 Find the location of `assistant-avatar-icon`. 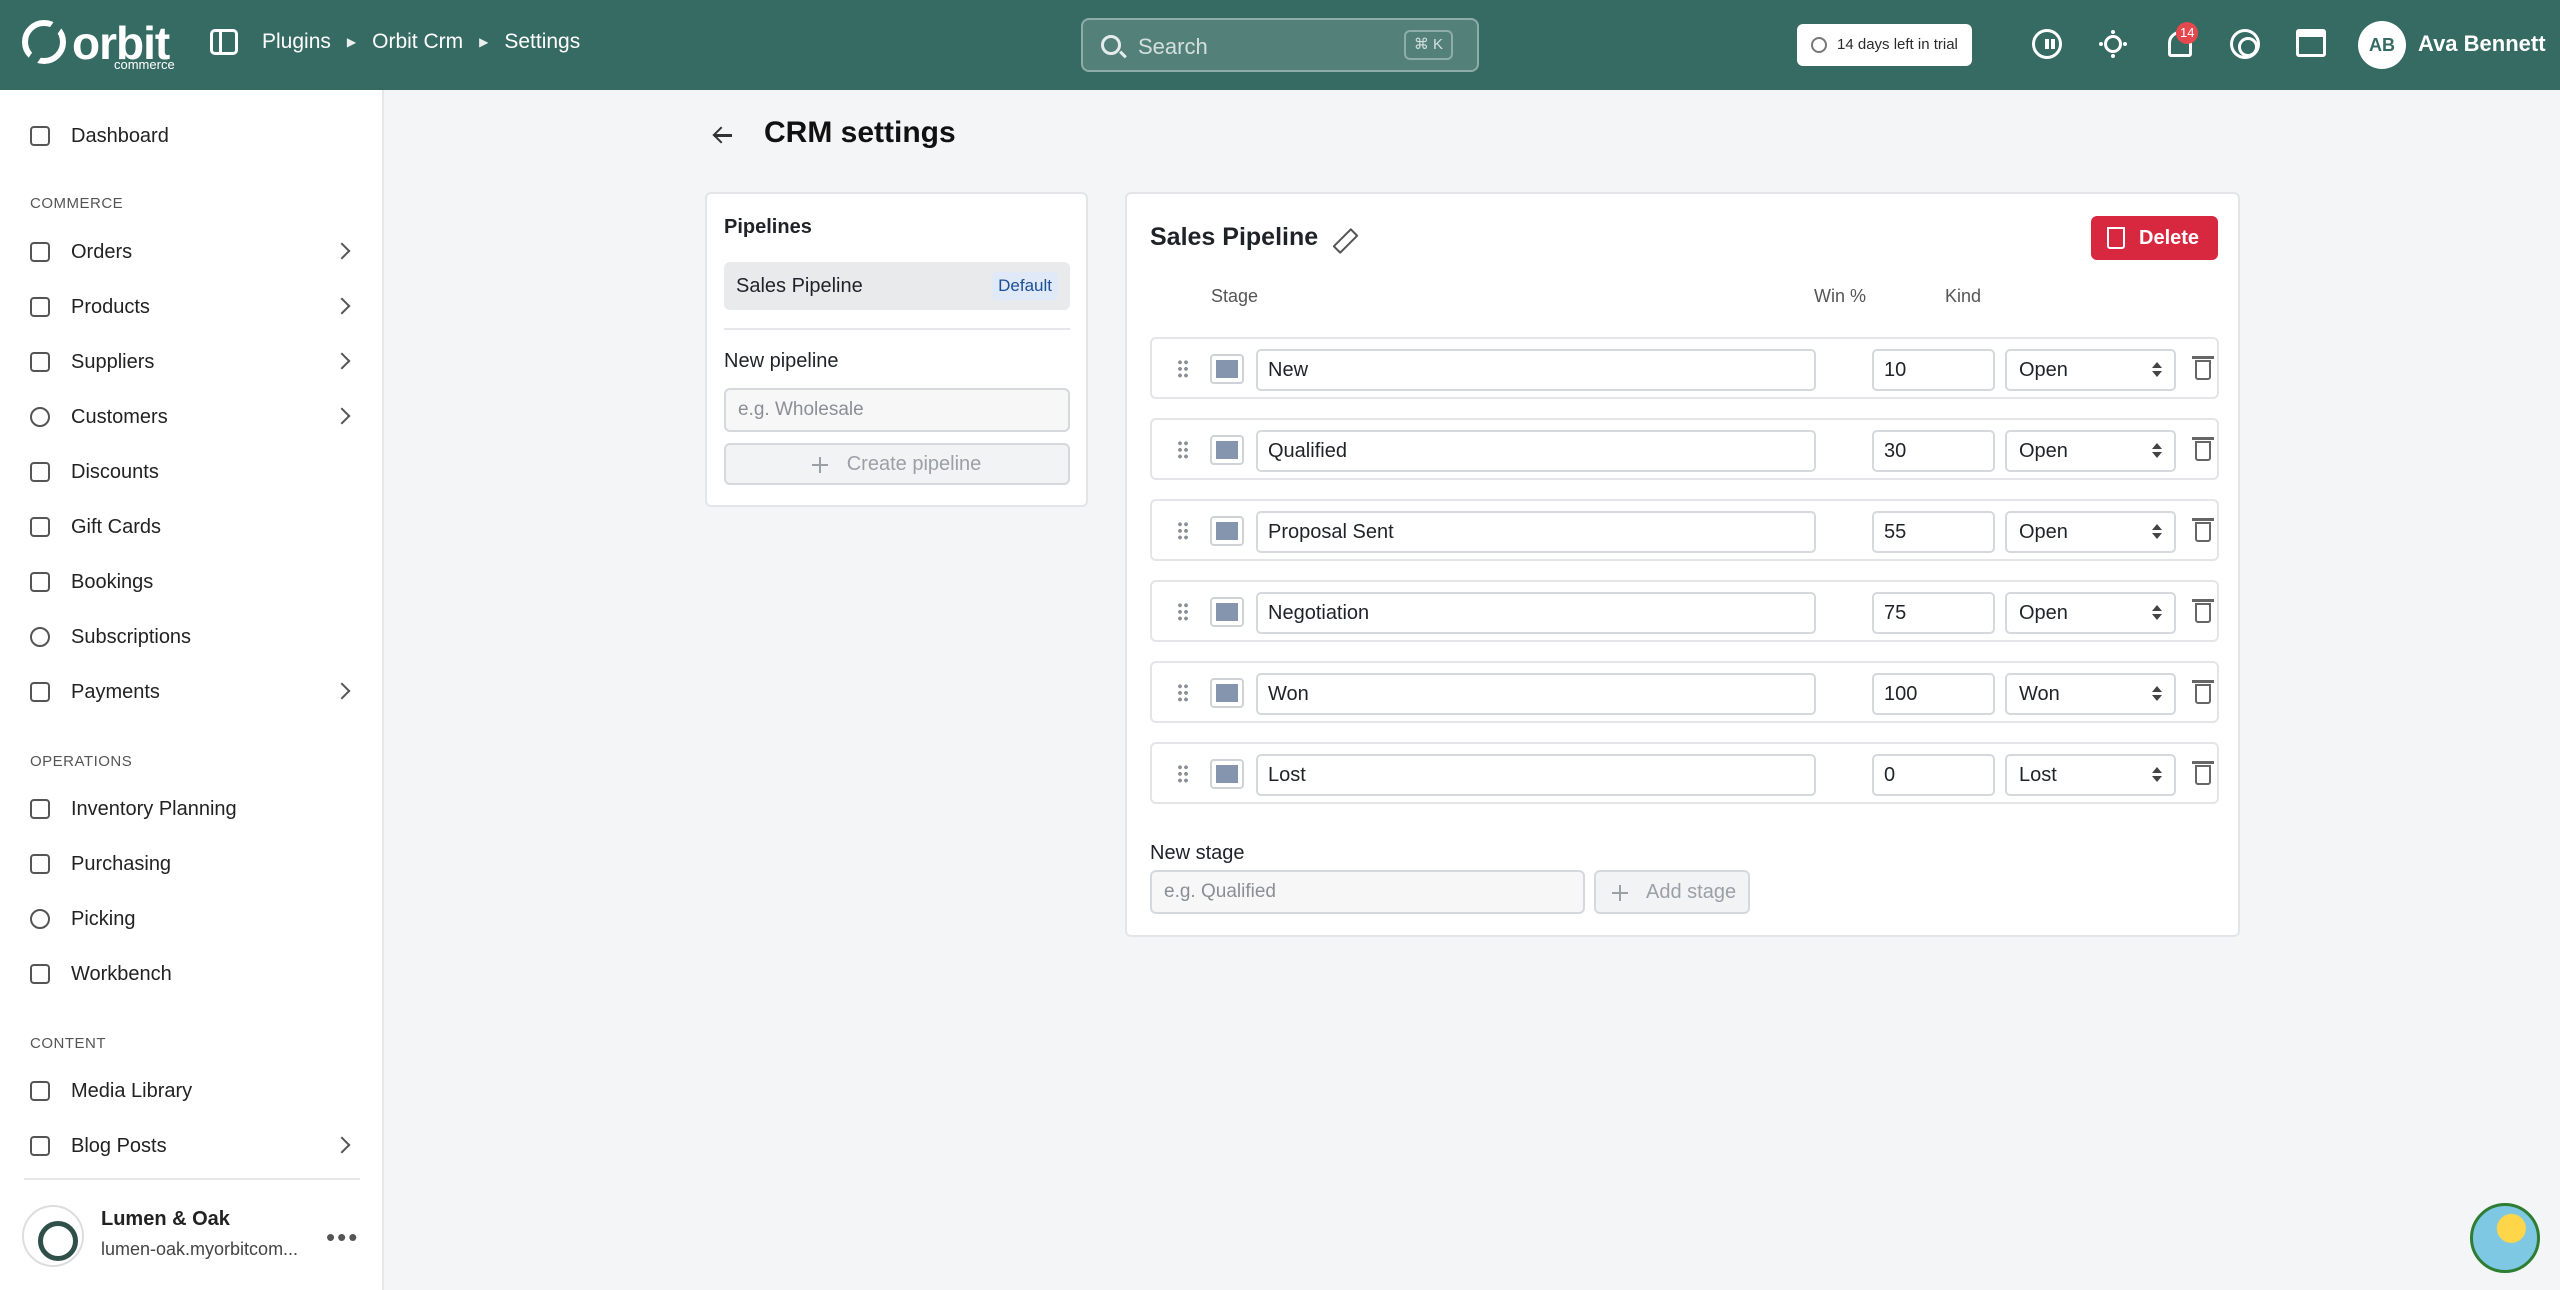

assistant-avatar-icon is located at coordinates (2505, 1238).